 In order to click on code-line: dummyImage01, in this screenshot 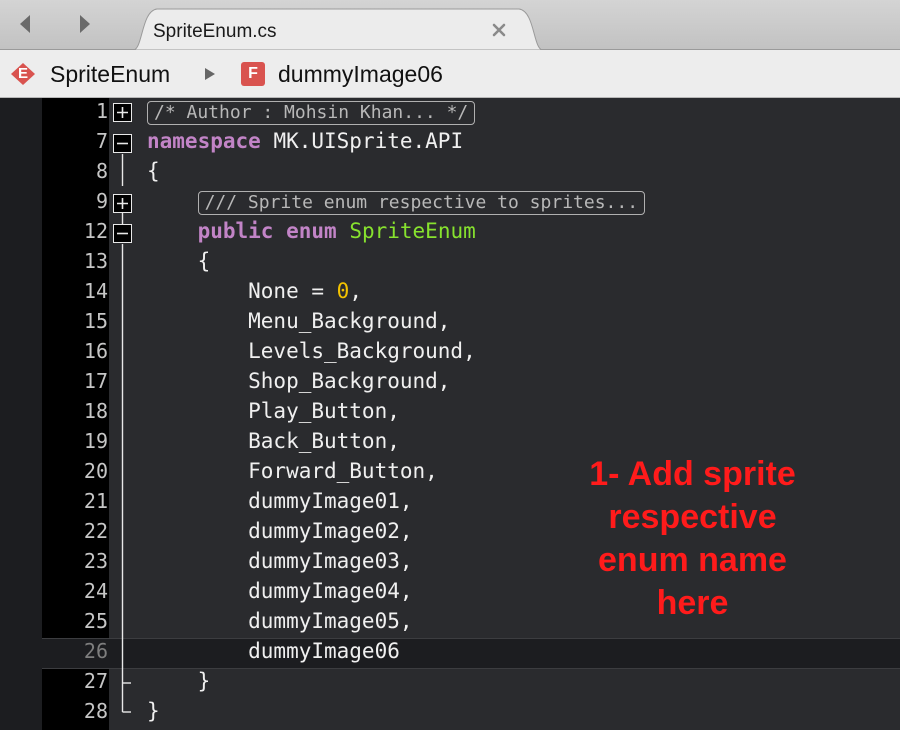, I will do `click(280, 501)`.